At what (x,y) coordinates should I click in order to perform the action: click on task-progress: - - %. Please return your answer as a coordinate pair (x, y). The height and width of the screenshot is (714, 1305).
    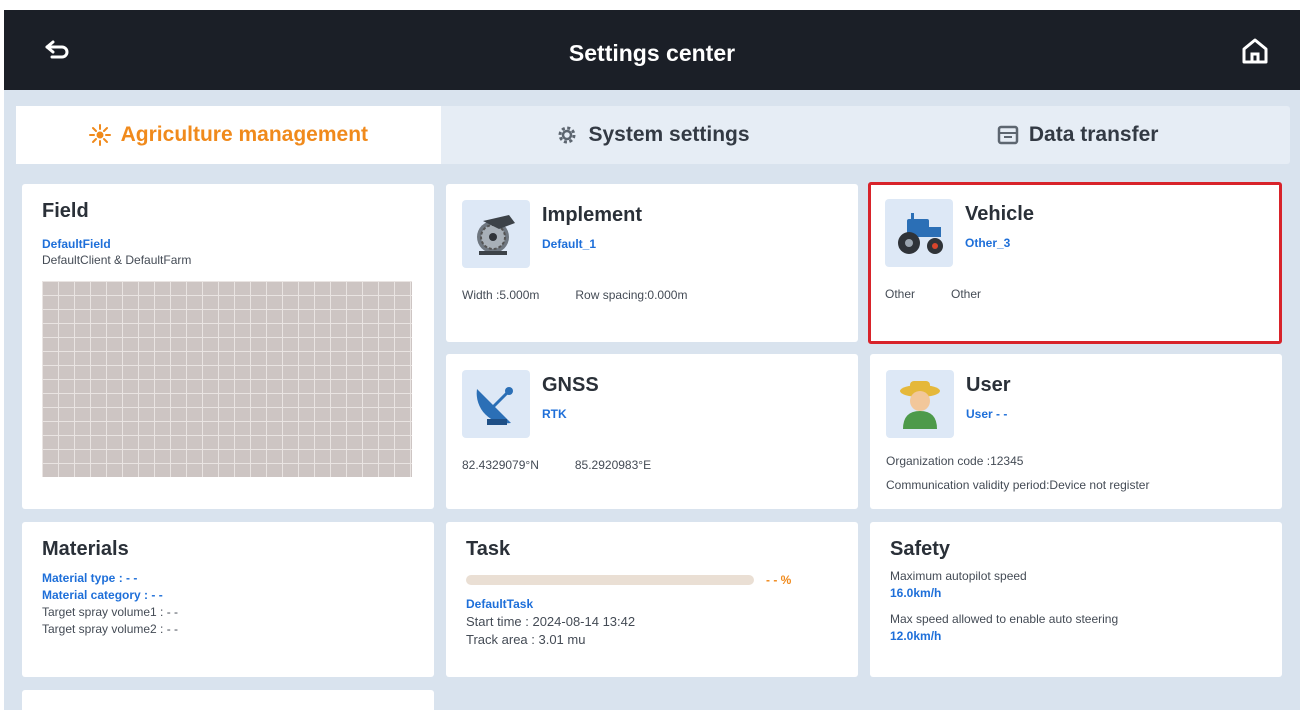
    Looking at the image, I should click on (652, 580).